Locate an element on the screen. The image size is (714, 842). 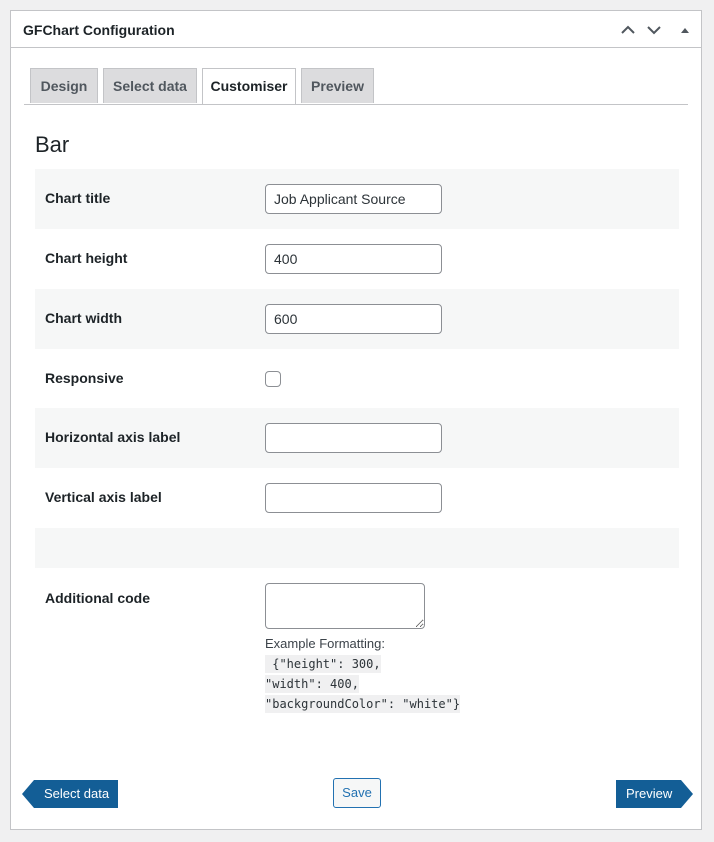
vertical-axis-label-input is located at coordinates (353, 498).